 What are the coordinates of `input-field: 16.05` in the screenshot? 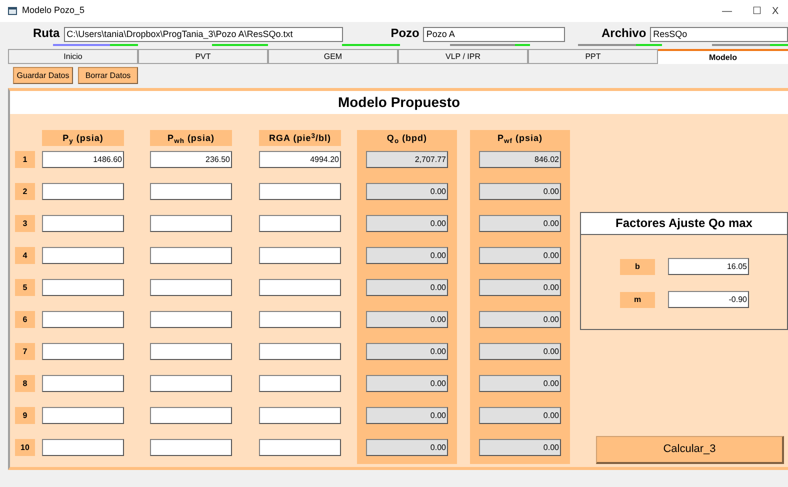 It's located at (708, 266).